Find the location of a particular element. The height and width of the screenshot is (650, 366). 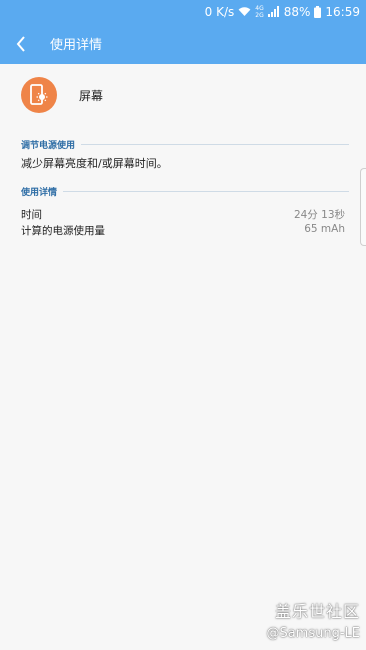

battery-icon is located at coordinates (318, 11).